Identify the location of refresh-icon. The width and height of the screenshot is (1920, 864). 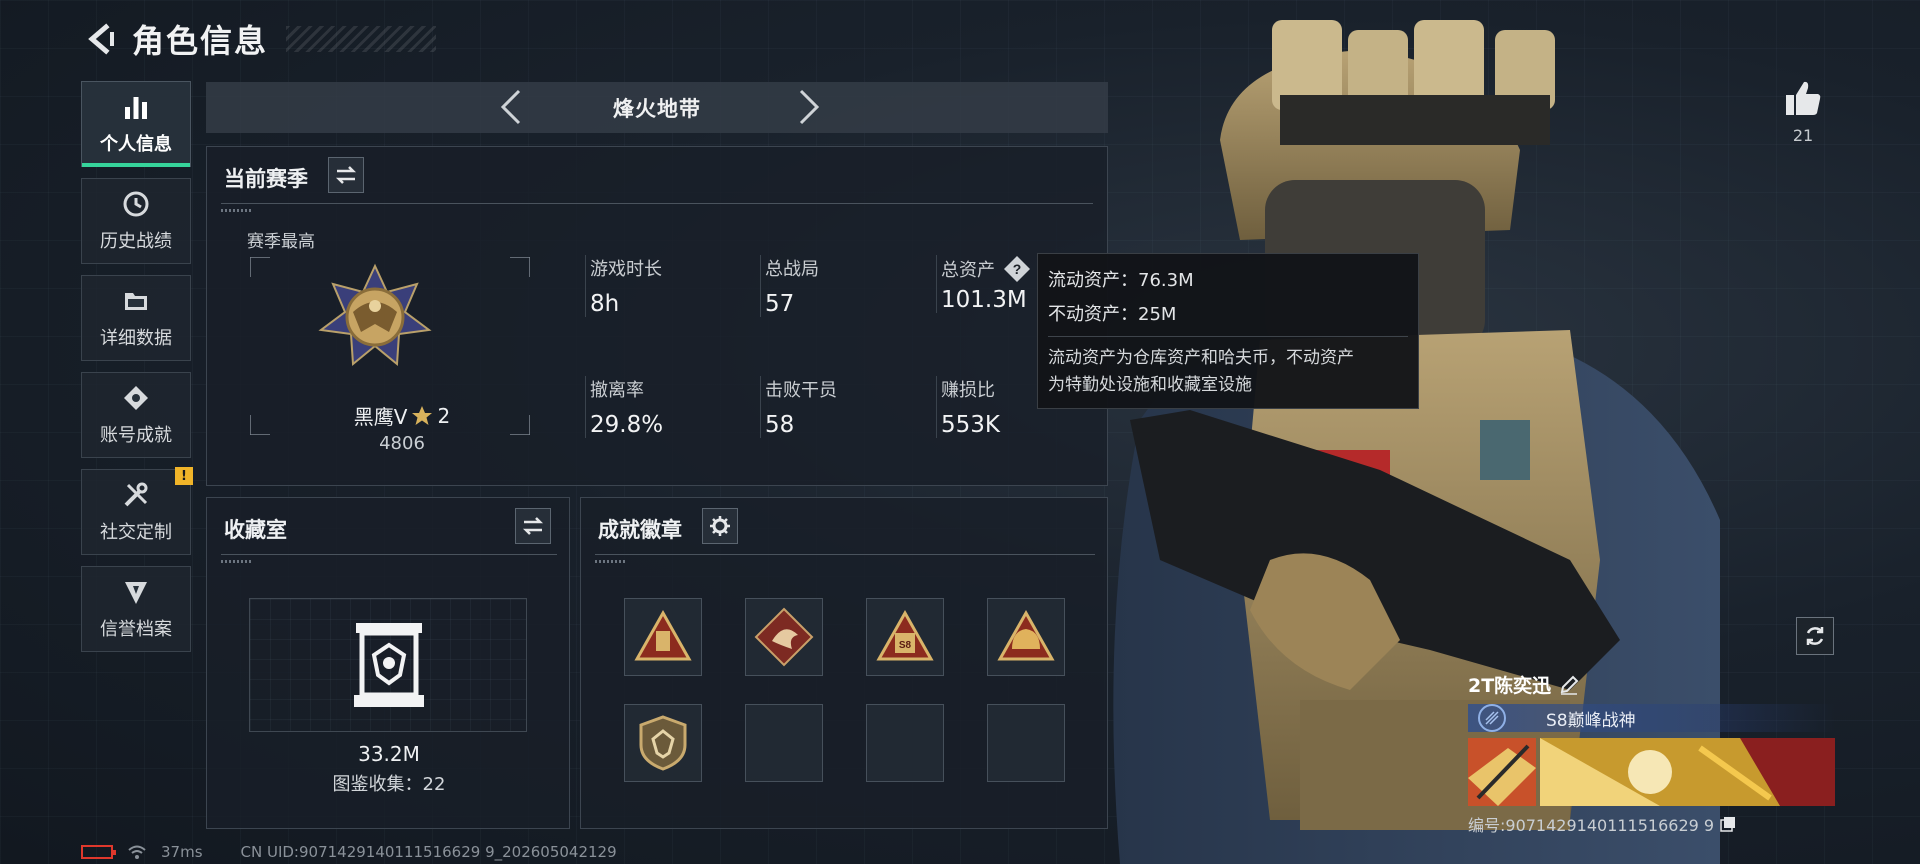
(1815, 636).